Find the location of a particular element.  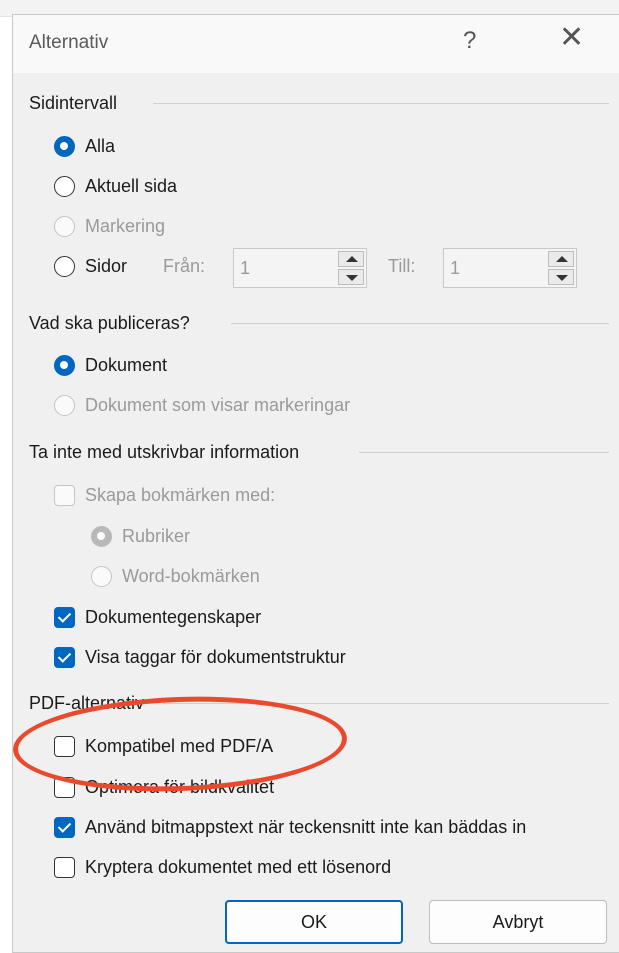

from-value: 1 is located at coordinates (245, 268).